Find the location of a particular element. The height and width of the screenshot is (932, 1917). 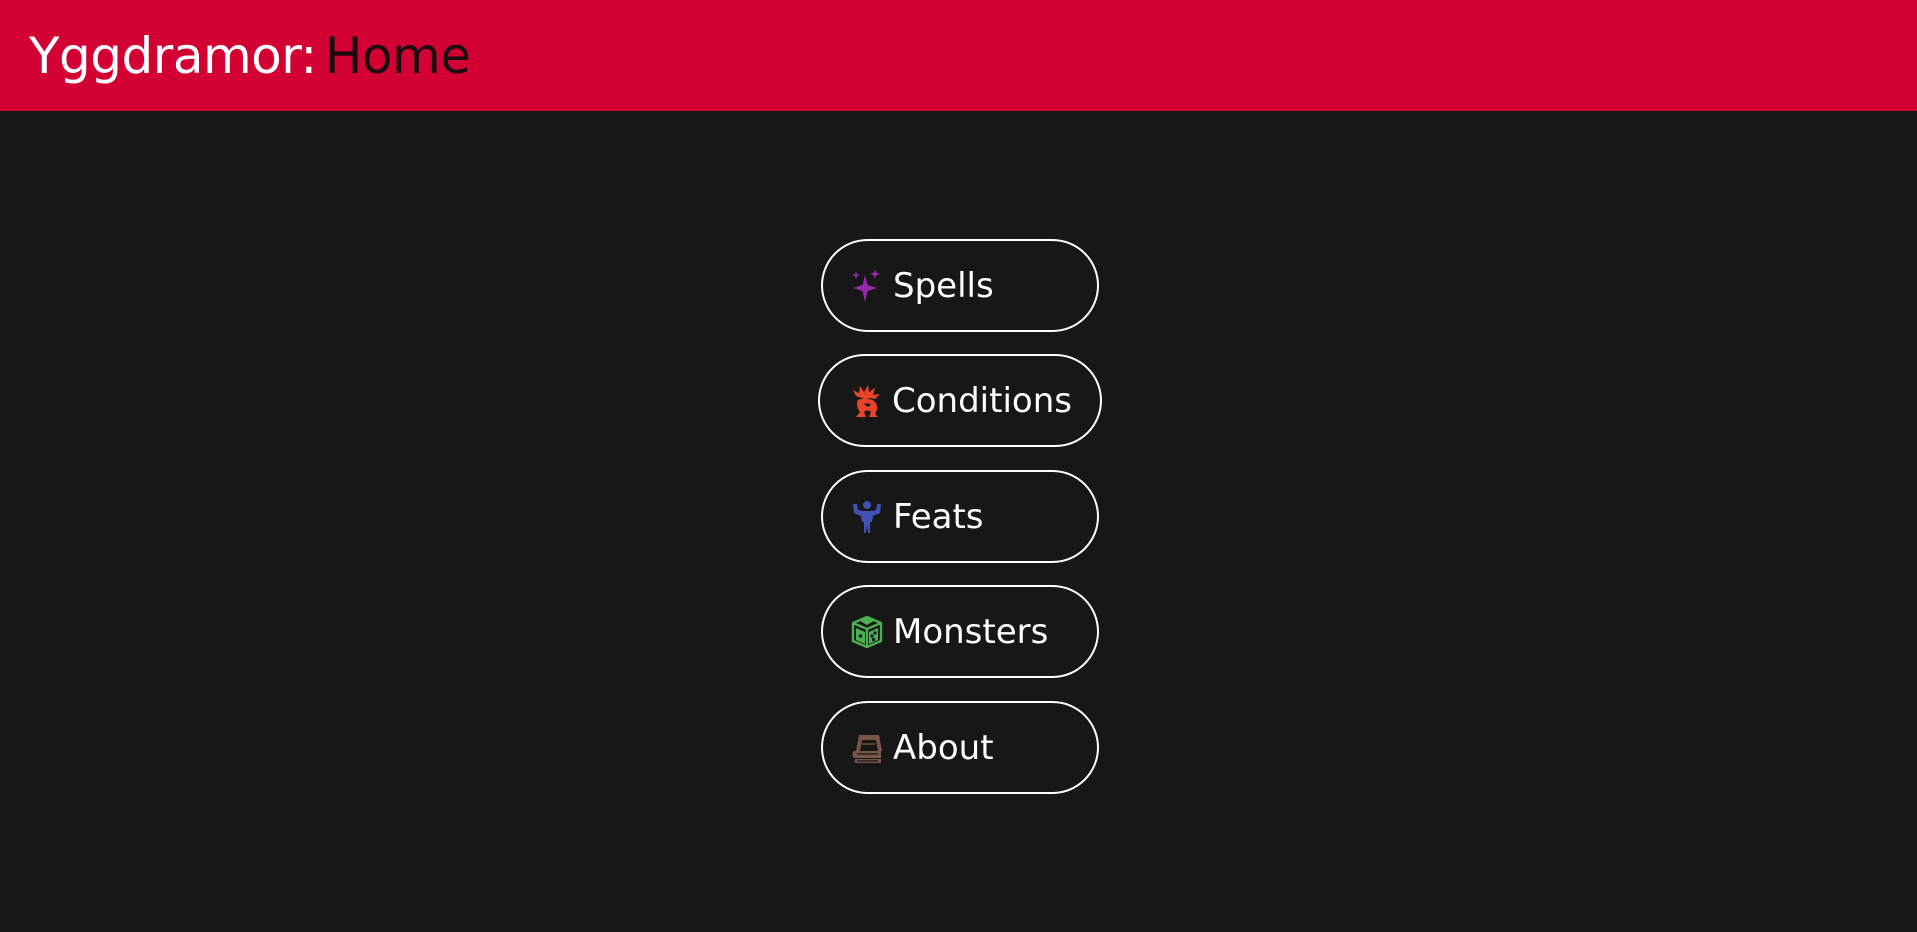

feats-button: Feats is located at coordinates (960, 516).